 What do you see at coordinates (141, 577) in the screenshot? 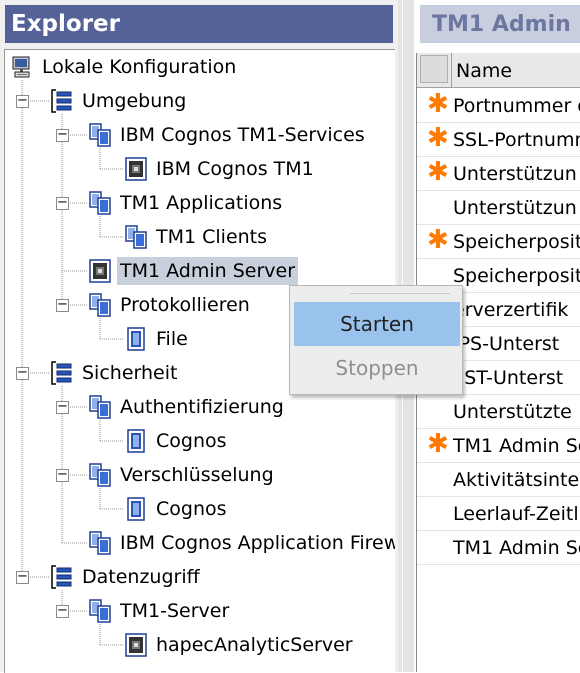
I see `tree-node-label: Datenzugriff` at bounding box center [141, 577].